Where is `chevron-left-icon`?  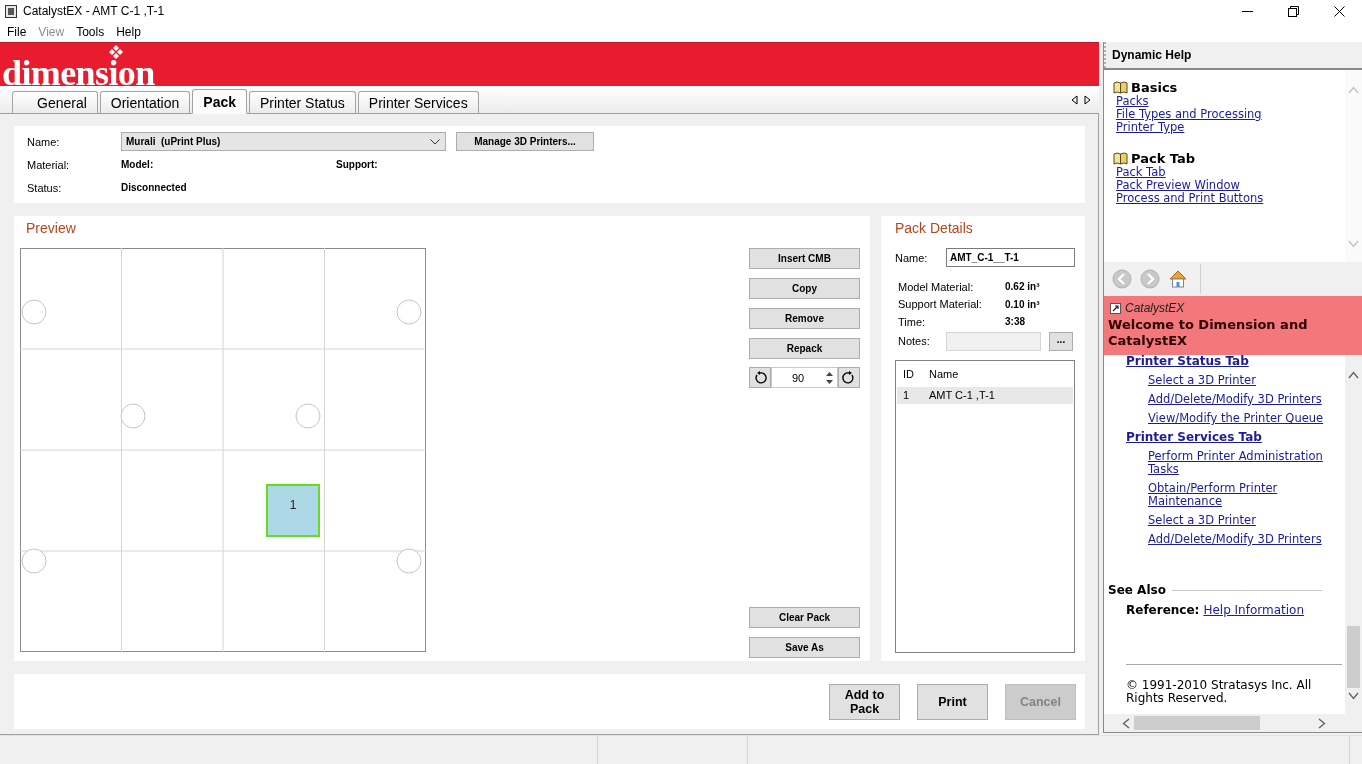 chevron-left-icon is located at coordinates (1126, 723).